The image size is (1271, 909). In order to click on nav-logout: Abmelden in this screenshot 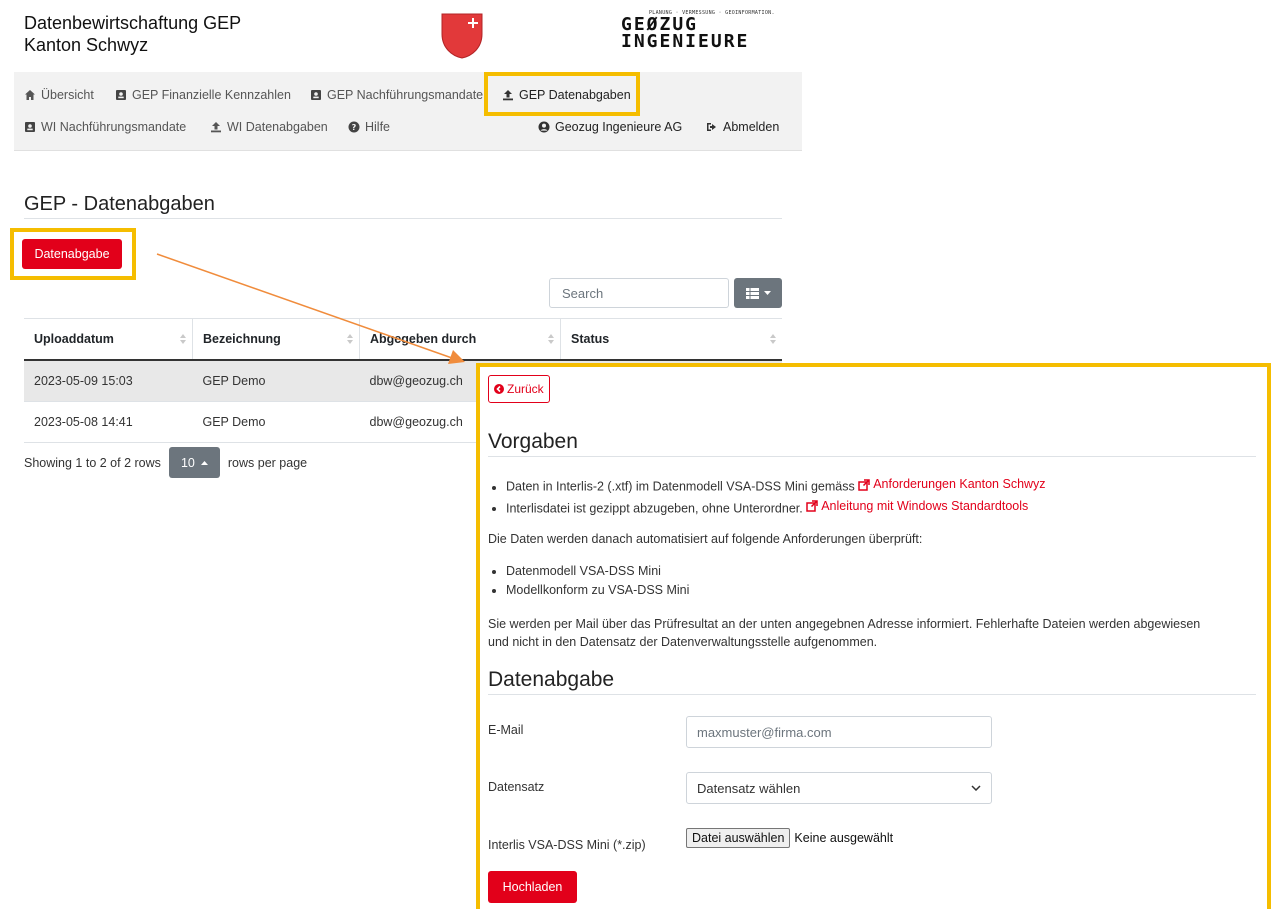, I will do `click(742, 127)`.